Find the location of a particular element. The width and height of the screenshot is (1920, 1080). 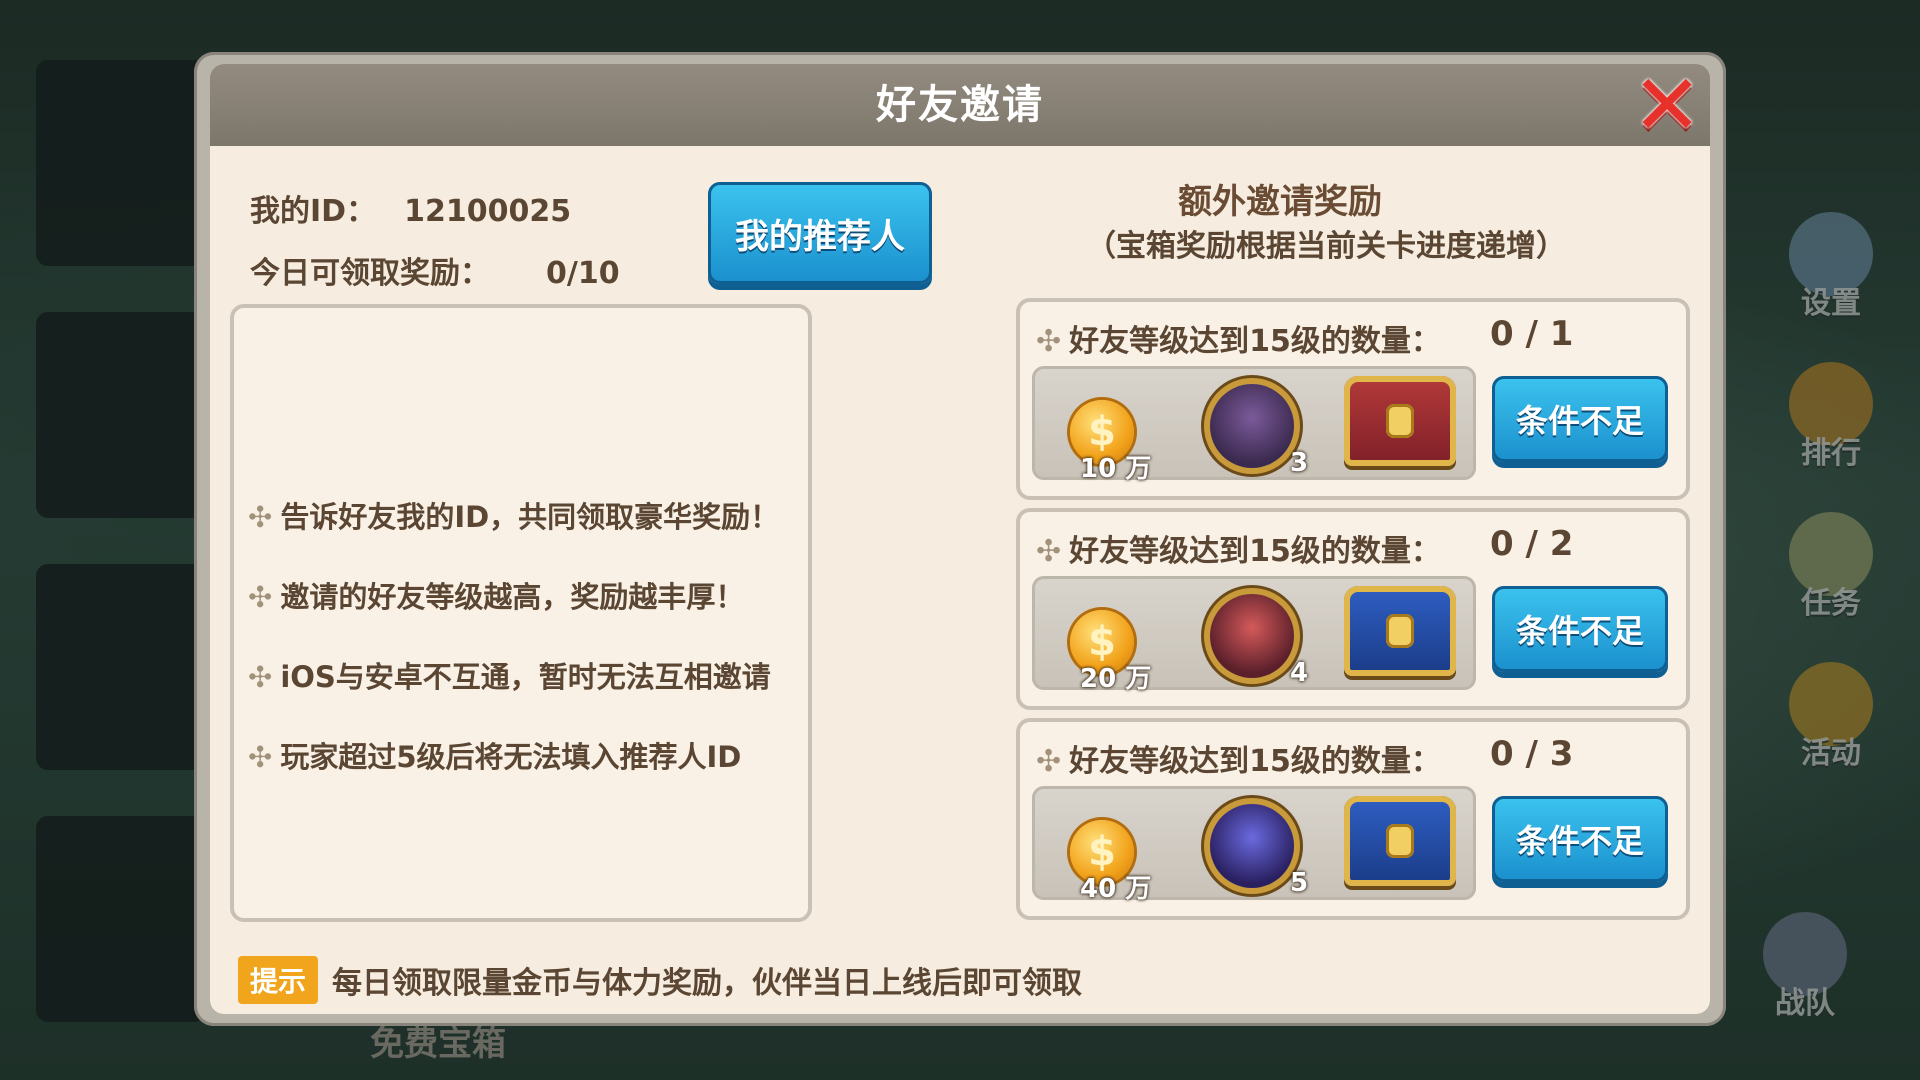

tip-item: ✣ 邀请的好友等级越高，奖励越丰厚！ is located at coordinates (496, 595).